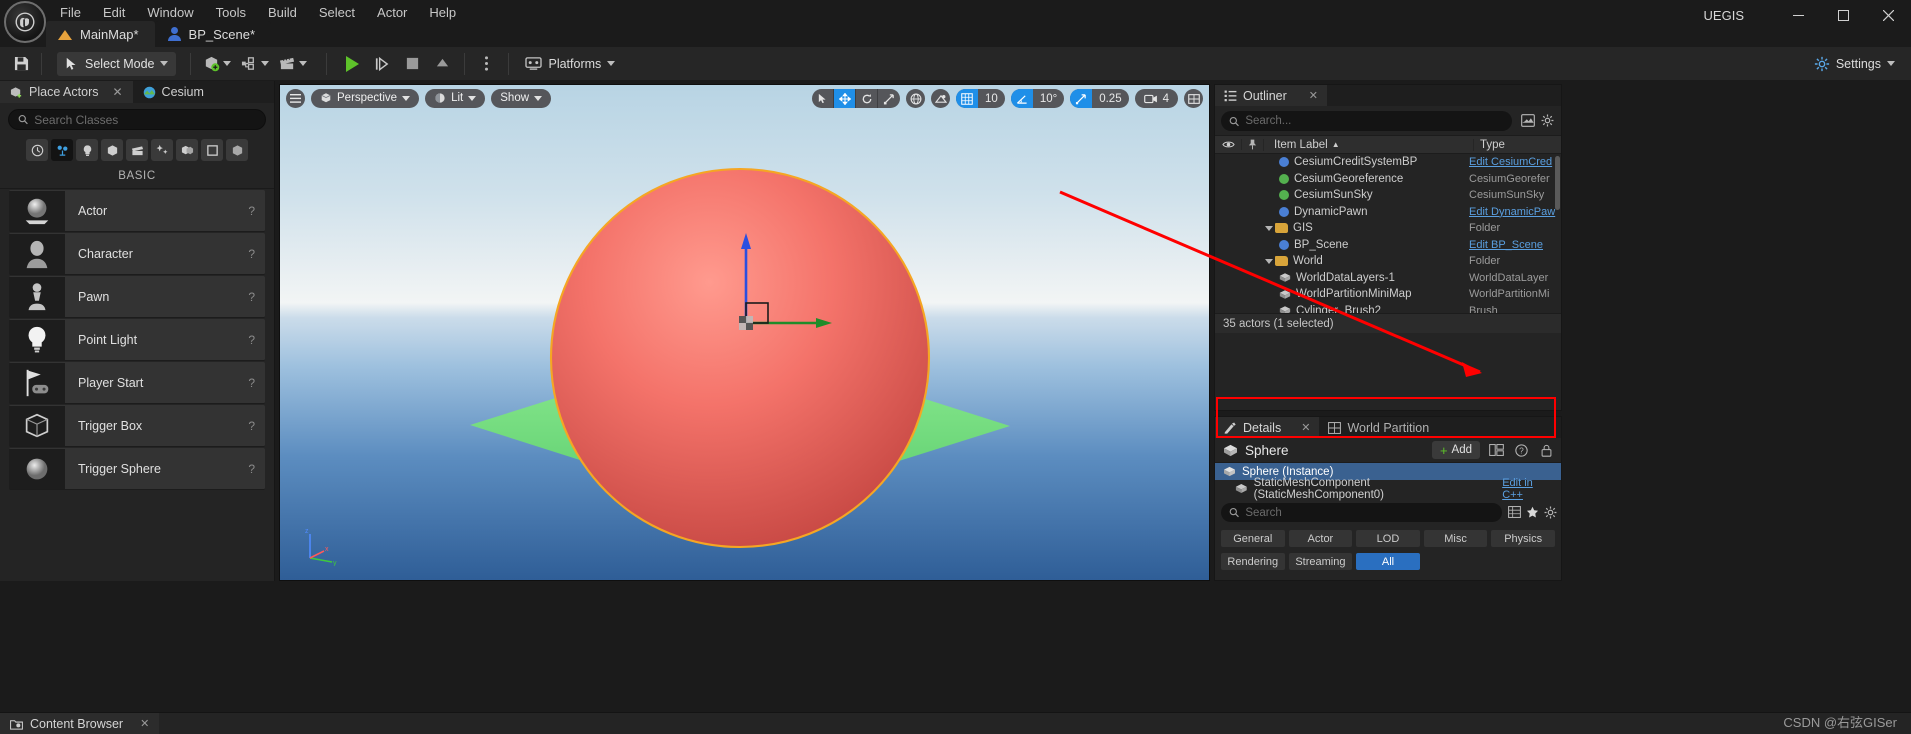 This screenshot has height=734, width=1911. I want to click on table-row: CesiumGeoreference CesiumGeorefer, so click(1388, 179).